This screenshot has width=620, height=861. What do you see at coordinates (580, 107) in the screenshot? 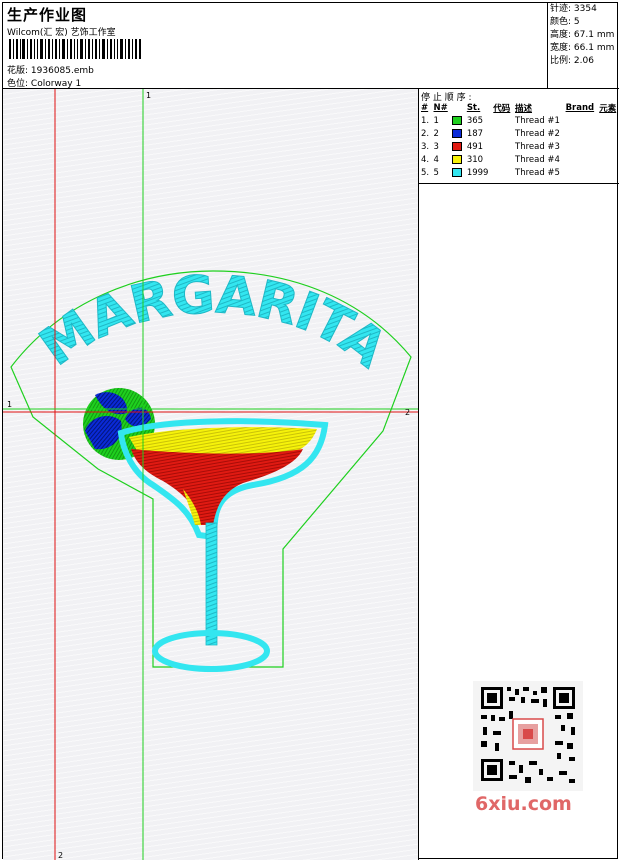
I see `col-brand: Brand` at bounding box center [580, 107].